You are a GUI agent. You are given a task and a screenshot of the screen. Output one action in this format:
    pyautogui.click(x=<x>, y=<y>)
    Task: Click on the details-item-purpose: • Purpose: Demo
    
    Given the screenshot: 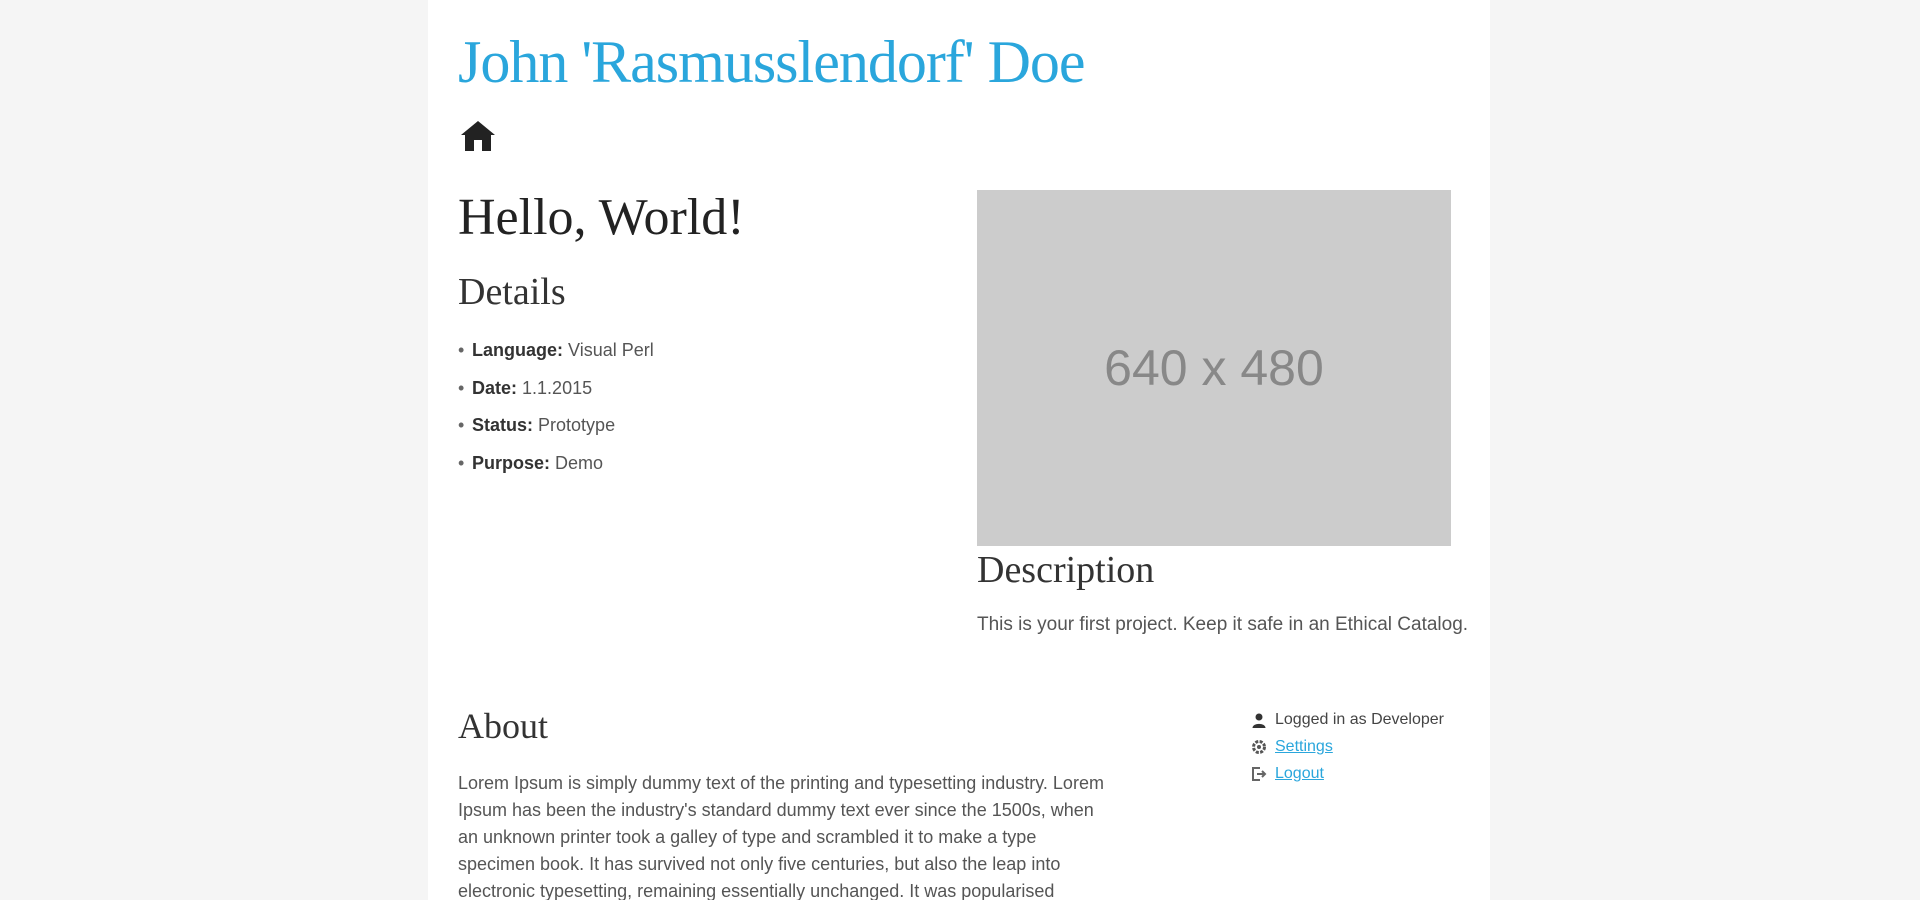 What is the action you would take?
    pyautogui.click(x=556, y=467)
    